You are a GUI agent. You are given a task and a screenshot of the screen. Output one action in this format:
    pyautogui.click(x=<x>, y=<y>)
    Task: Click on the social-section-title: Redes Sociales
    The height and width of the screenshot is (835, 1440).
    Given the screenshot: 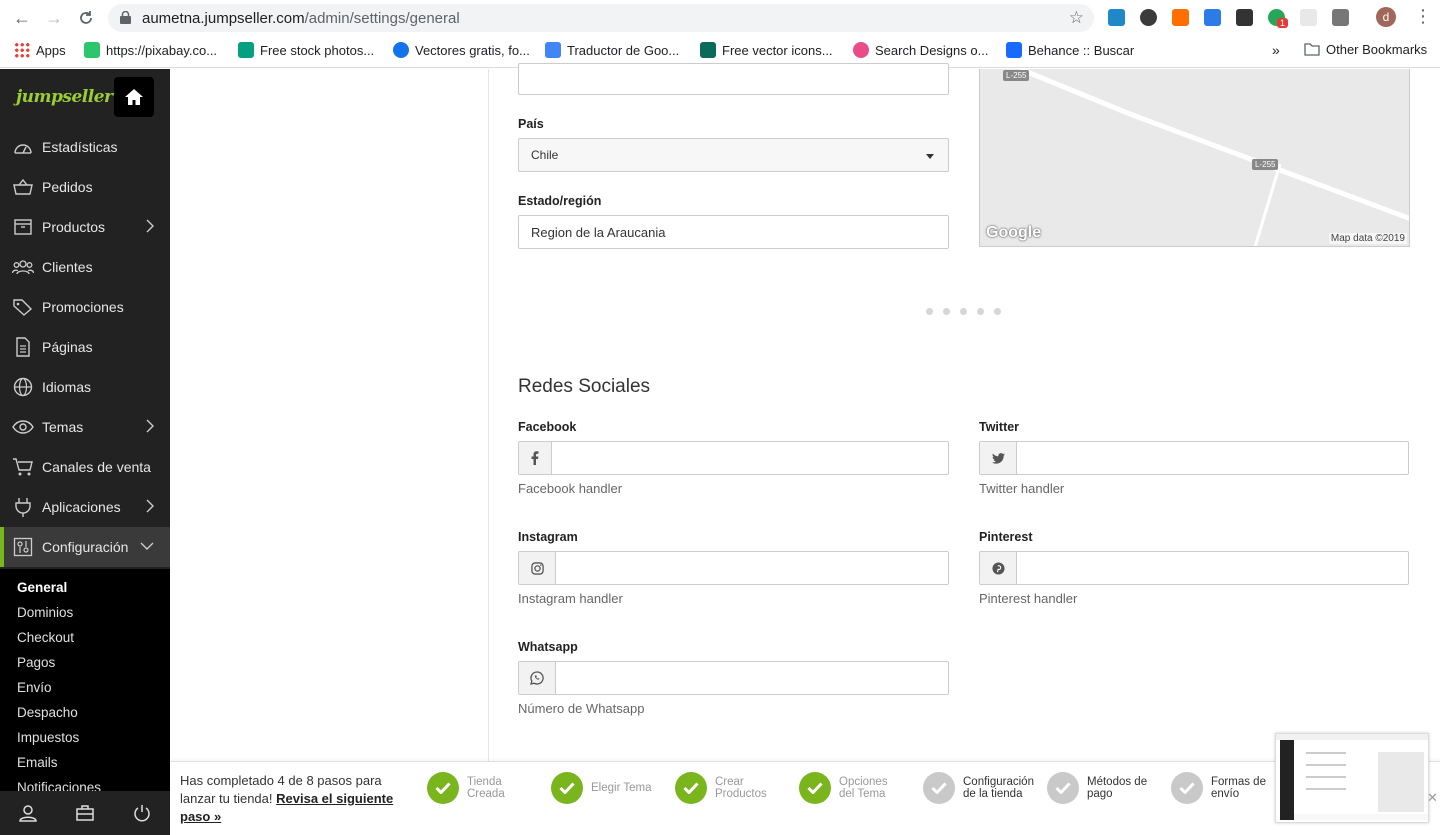 What is the action you would take?
    pyautogui.click(x=584, y=386)
    